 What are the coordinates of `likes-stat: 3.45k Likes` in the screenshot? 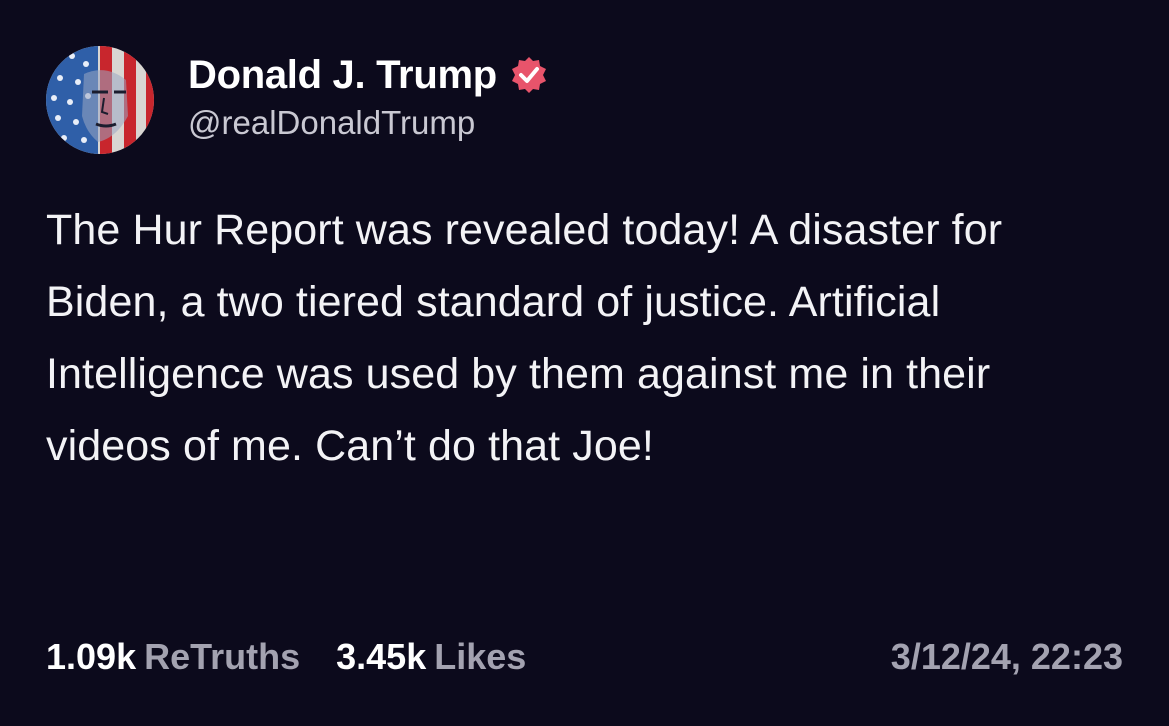 It's located at (431, 657).